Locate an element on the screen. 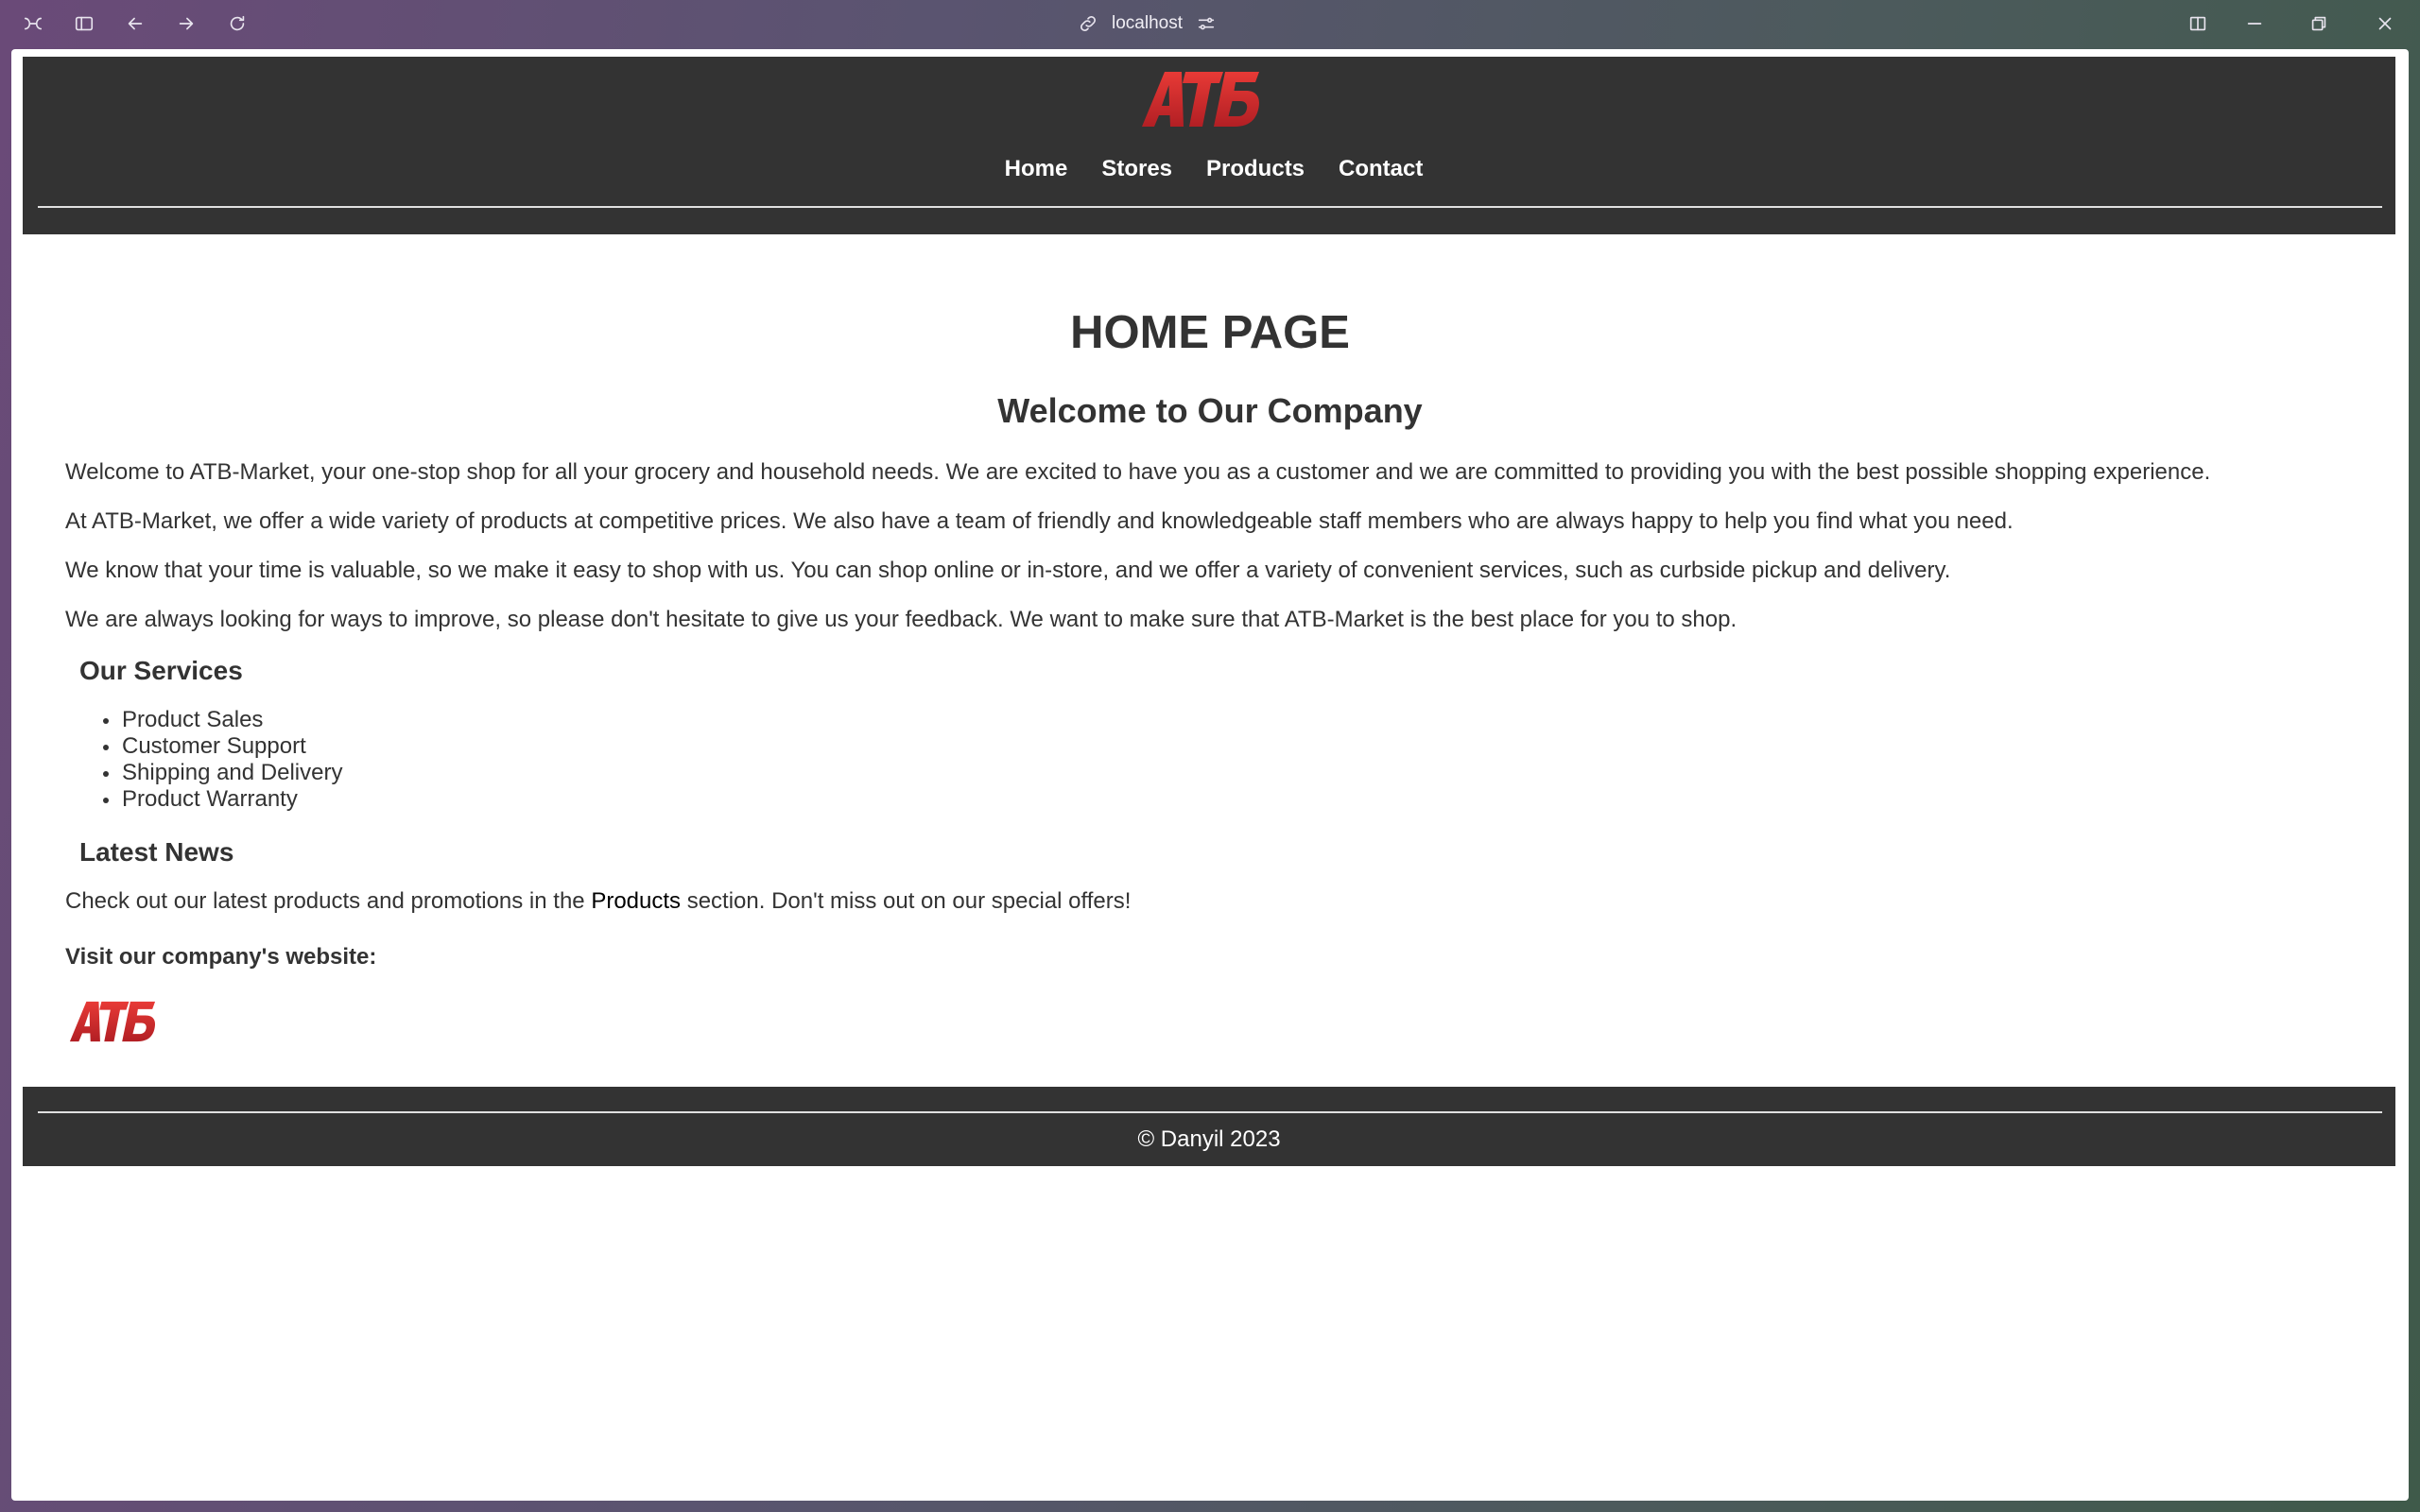 The width and height of the screenshot is (2420, 1512). atb-logo is located at coordinates (1200, 99).